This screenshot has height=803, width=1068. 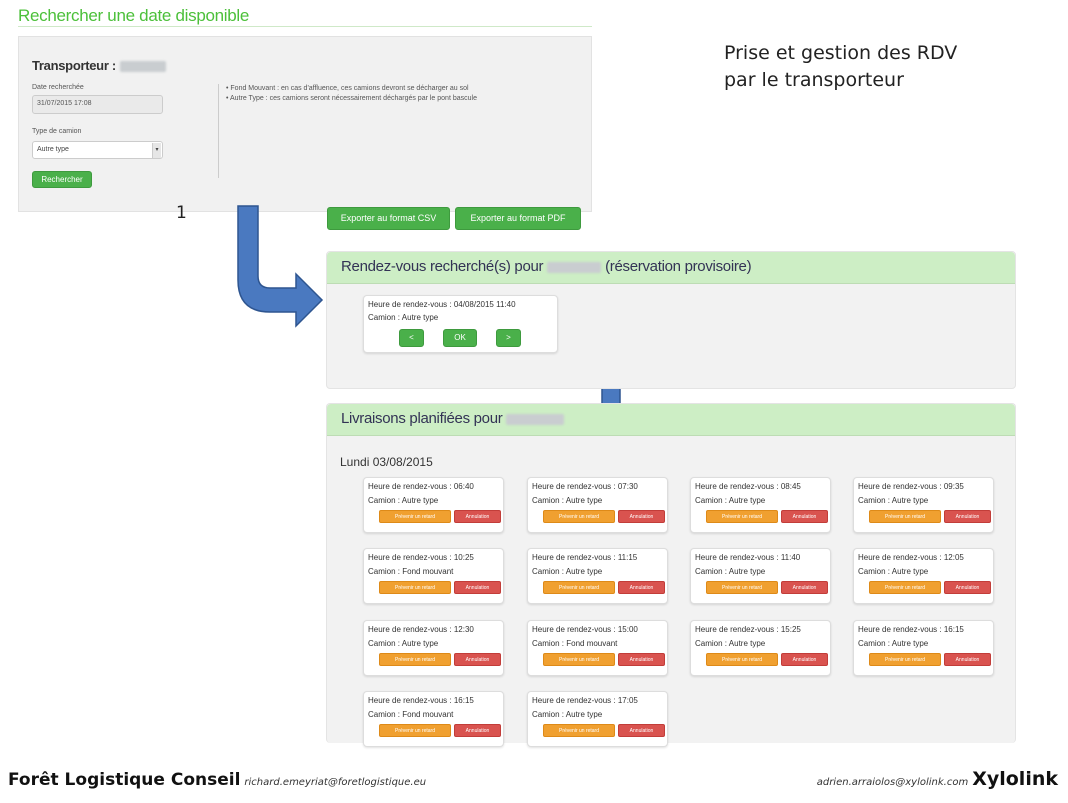 What do you see at coordinates (411, 338) in the screenshot?
I see `previous-button: <` at bounding box center [411, 338].